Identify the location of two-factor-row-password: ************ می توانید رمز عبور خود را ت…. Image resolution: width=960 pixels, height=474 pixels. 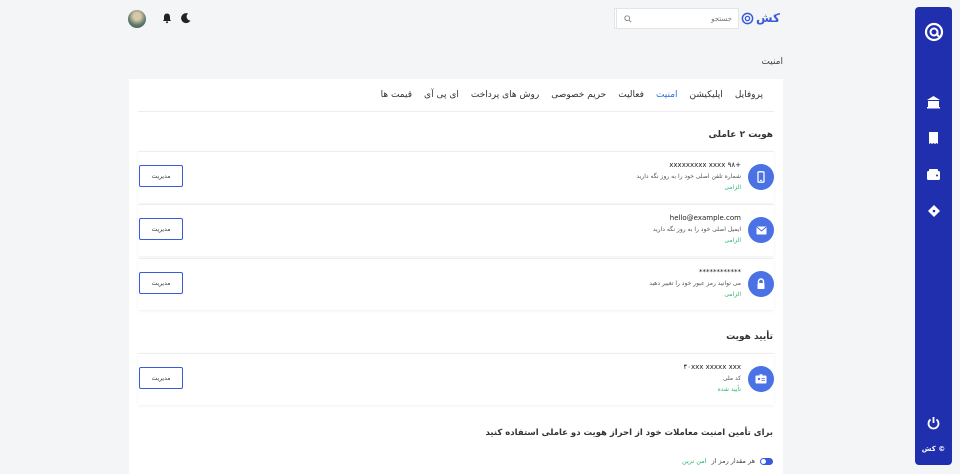
(456, 284).